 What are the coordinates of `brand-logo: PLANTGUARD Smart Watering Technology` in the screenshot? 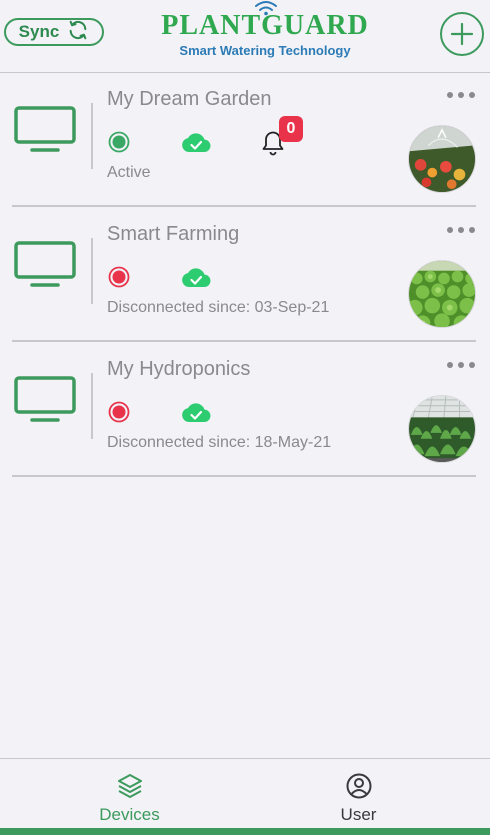 It's located at (265, 36).